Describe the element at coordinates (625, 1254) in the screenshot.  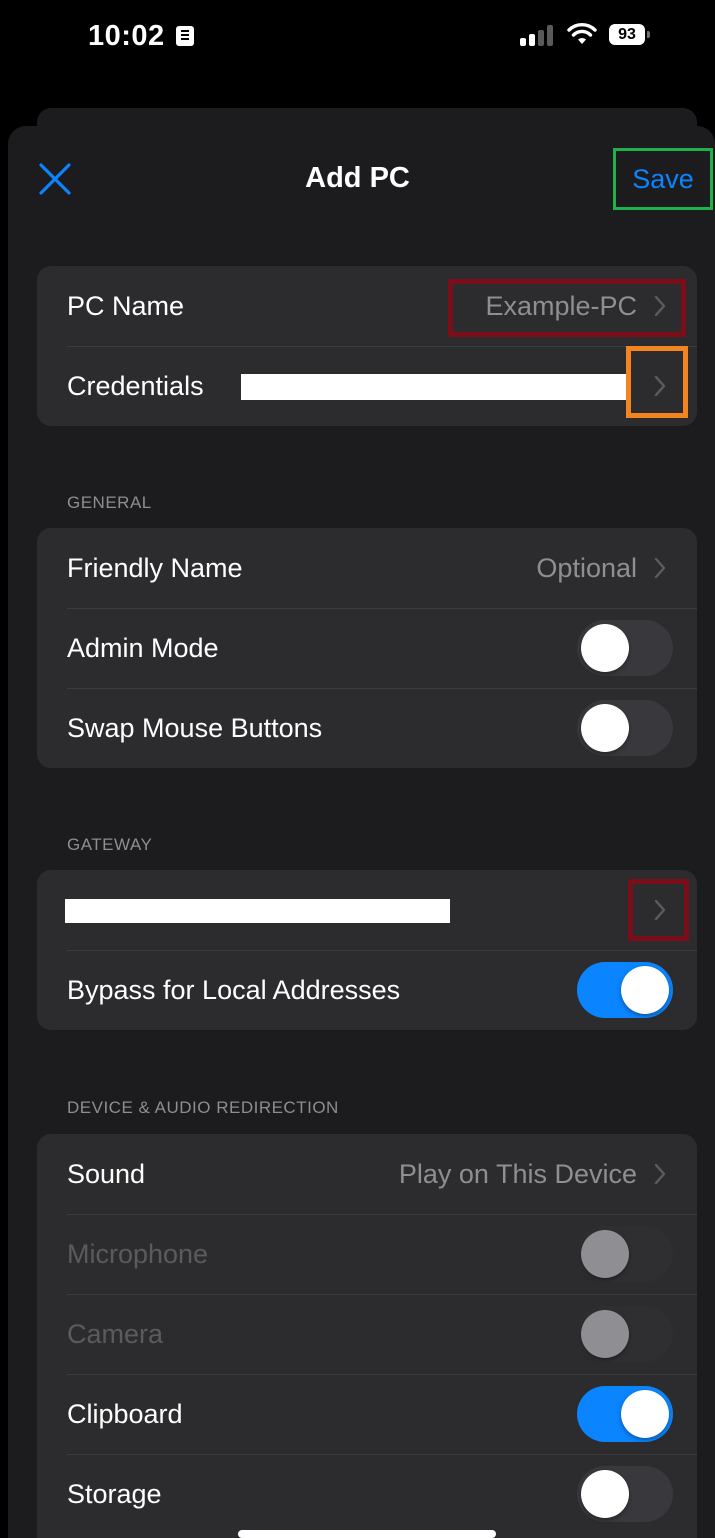
I see `microphone-toggle` at that location.